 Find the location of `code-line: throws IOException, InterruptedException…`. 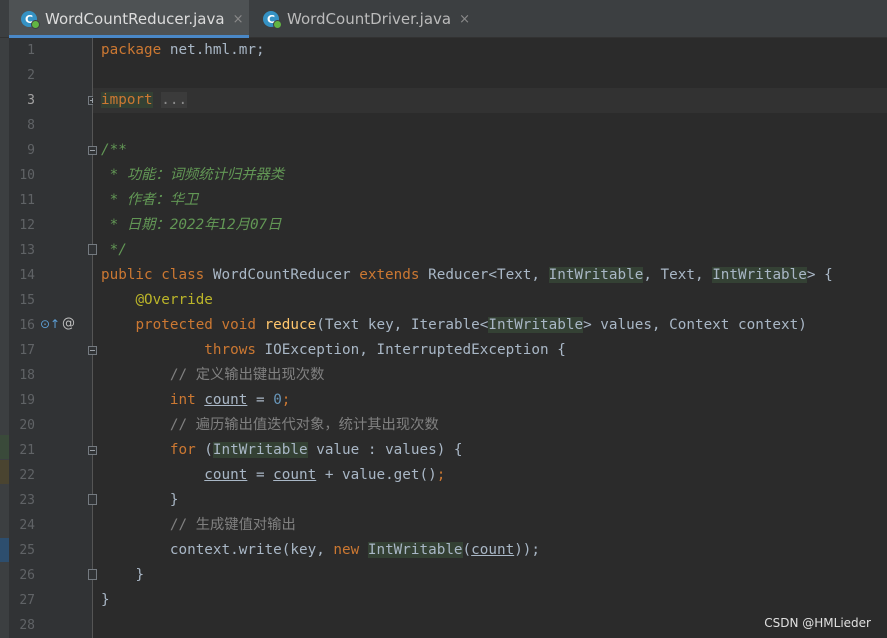

code-line: throws IOException, InterruptedException… is located at coordinates (490, 350).